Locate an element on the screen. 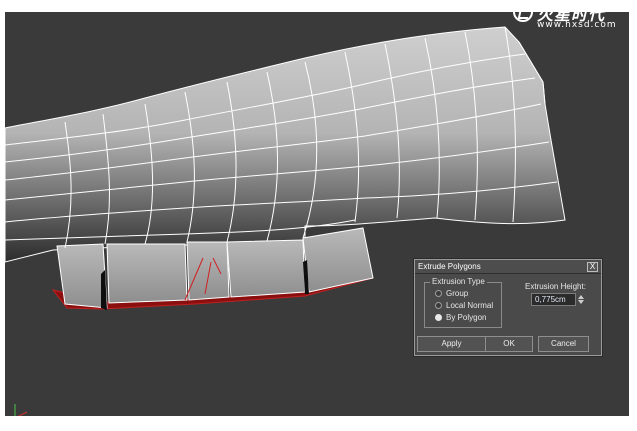  radio-local-normal: Local Normal is located at coordinates (467, 306).